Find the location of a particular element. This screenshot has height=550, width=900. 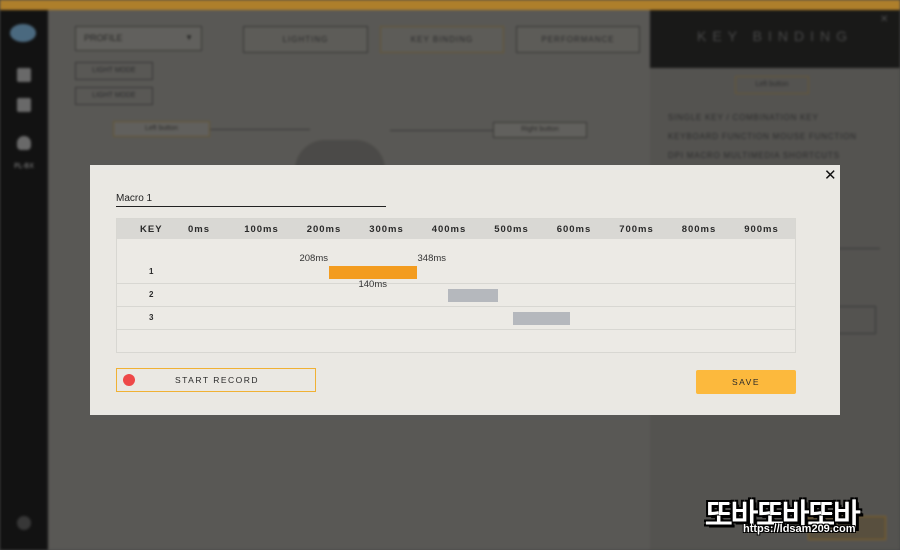

time-header-900ms: 900ms is located at coordinates (761, 229).